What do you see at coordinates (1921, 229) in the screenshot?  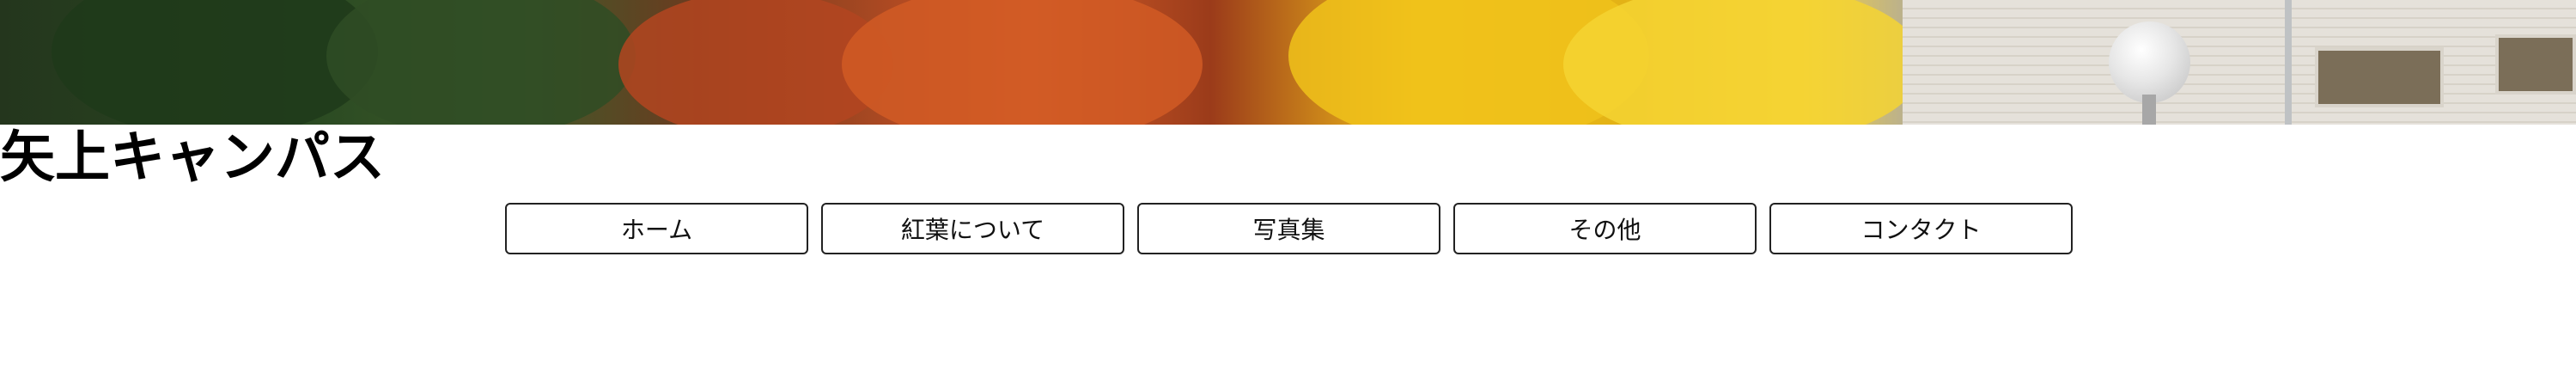 I see `nav-button-contact: コンタクト` at bounding box center [1921, 229].